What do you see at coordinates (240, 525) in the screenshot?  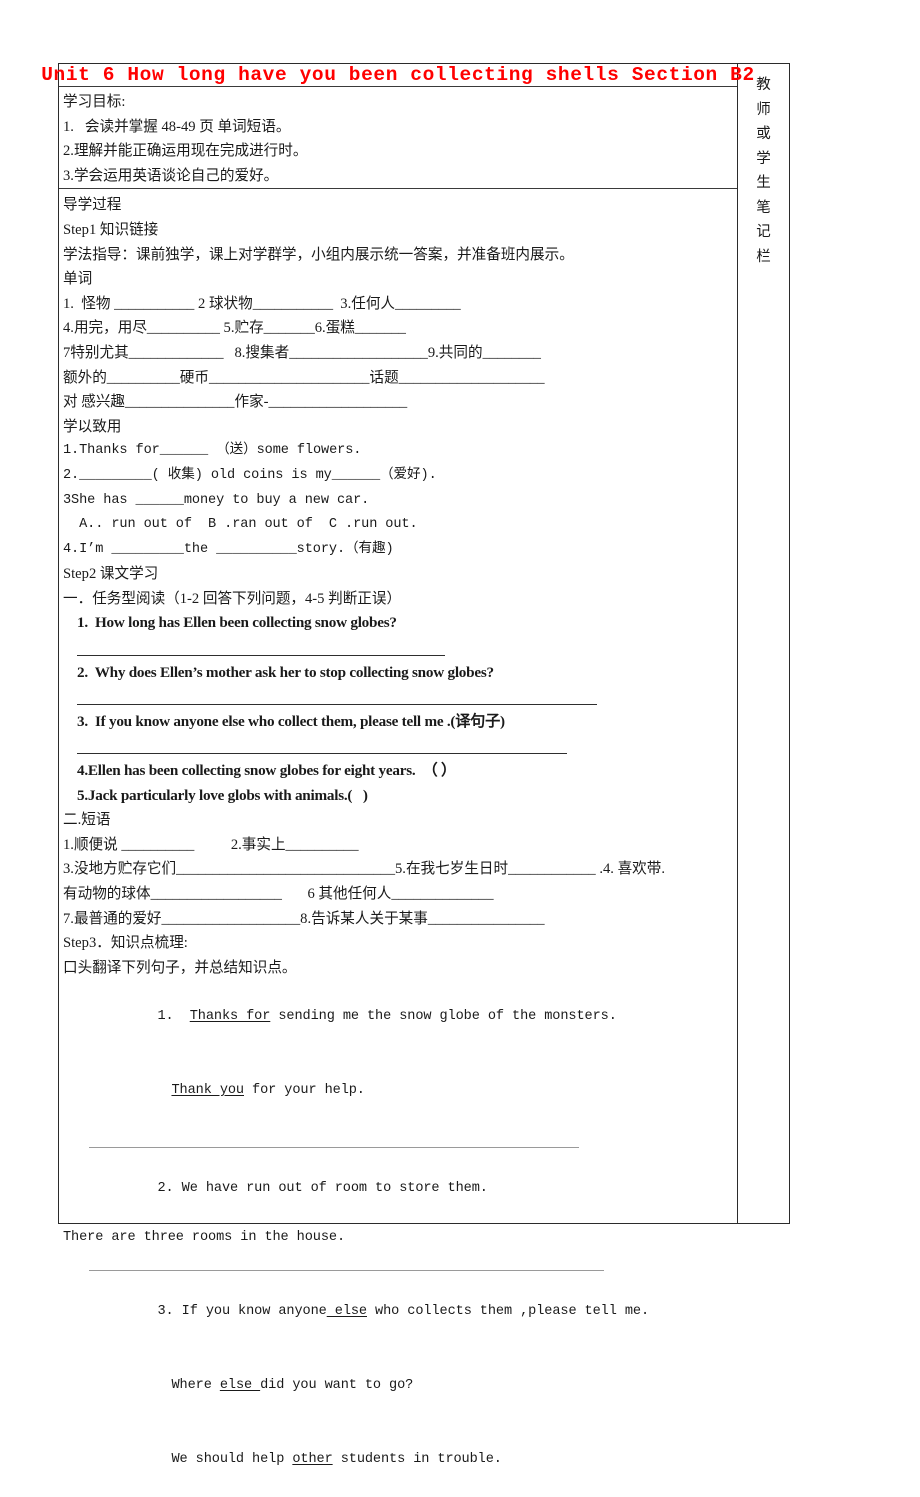 I see `apply-line: A.. run out of B .ran out of C .run out.` at bounding box center [240, 525].